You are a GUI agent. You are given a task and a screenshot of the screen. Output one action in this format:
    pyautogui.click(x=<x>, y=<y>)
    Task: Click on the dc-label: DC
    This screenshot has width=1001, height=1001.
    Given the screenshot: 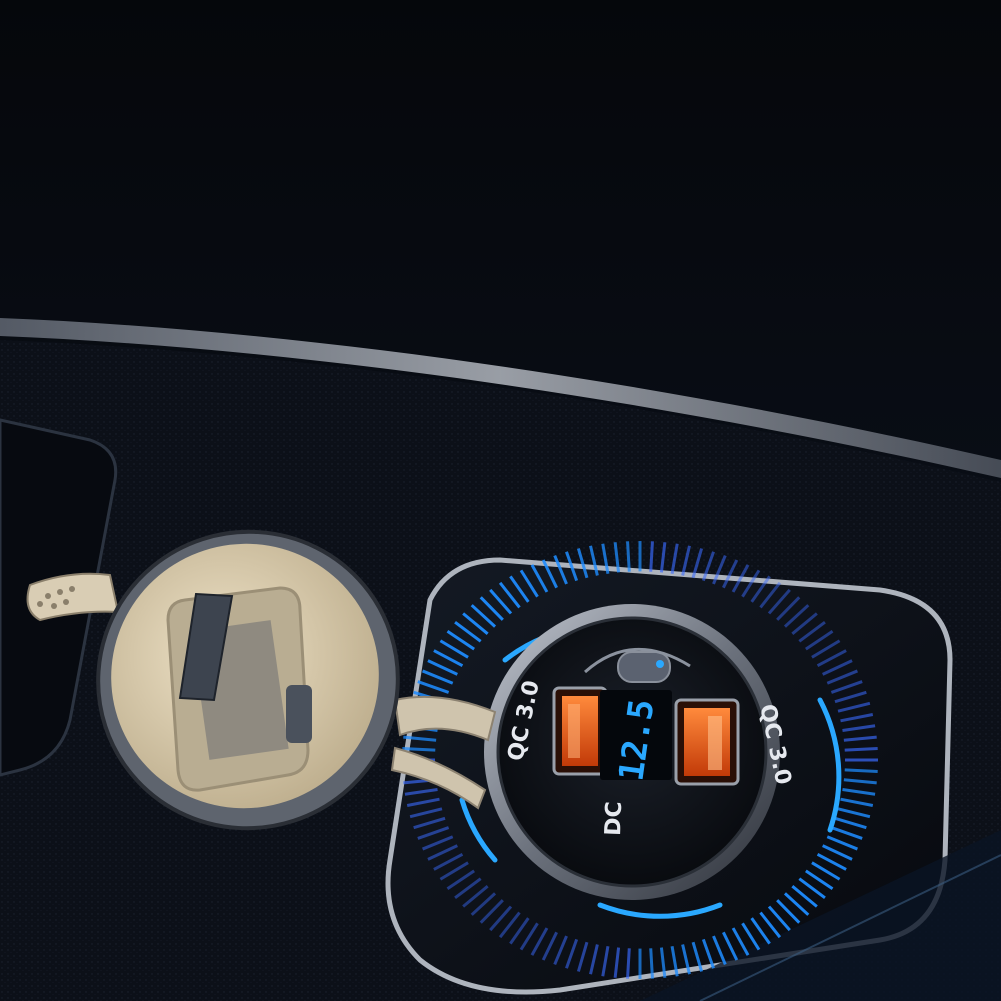 What is the action you would take?
    pyautogui.click(x=614, y=818)
    